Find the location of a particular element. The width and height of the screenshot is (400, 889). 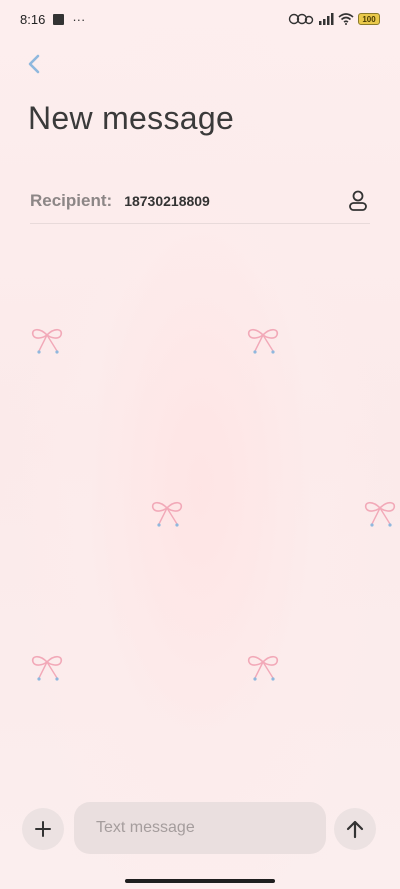

signal-icon is located at coordinates (326, 19).